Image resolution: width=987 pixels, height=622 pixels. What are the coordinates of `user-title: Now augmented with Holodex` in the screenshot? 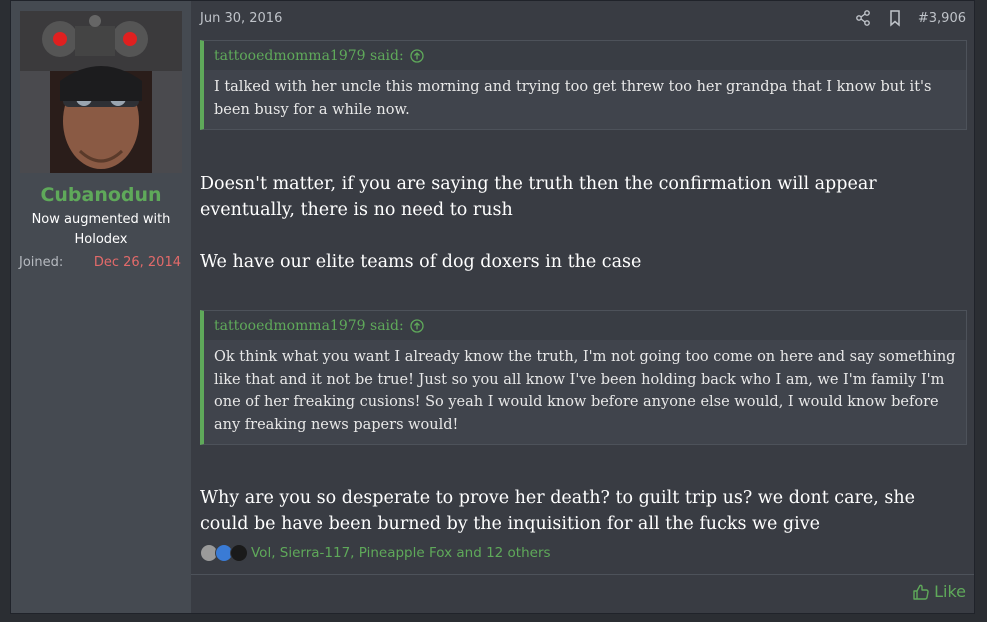 It's located at (101, 229).